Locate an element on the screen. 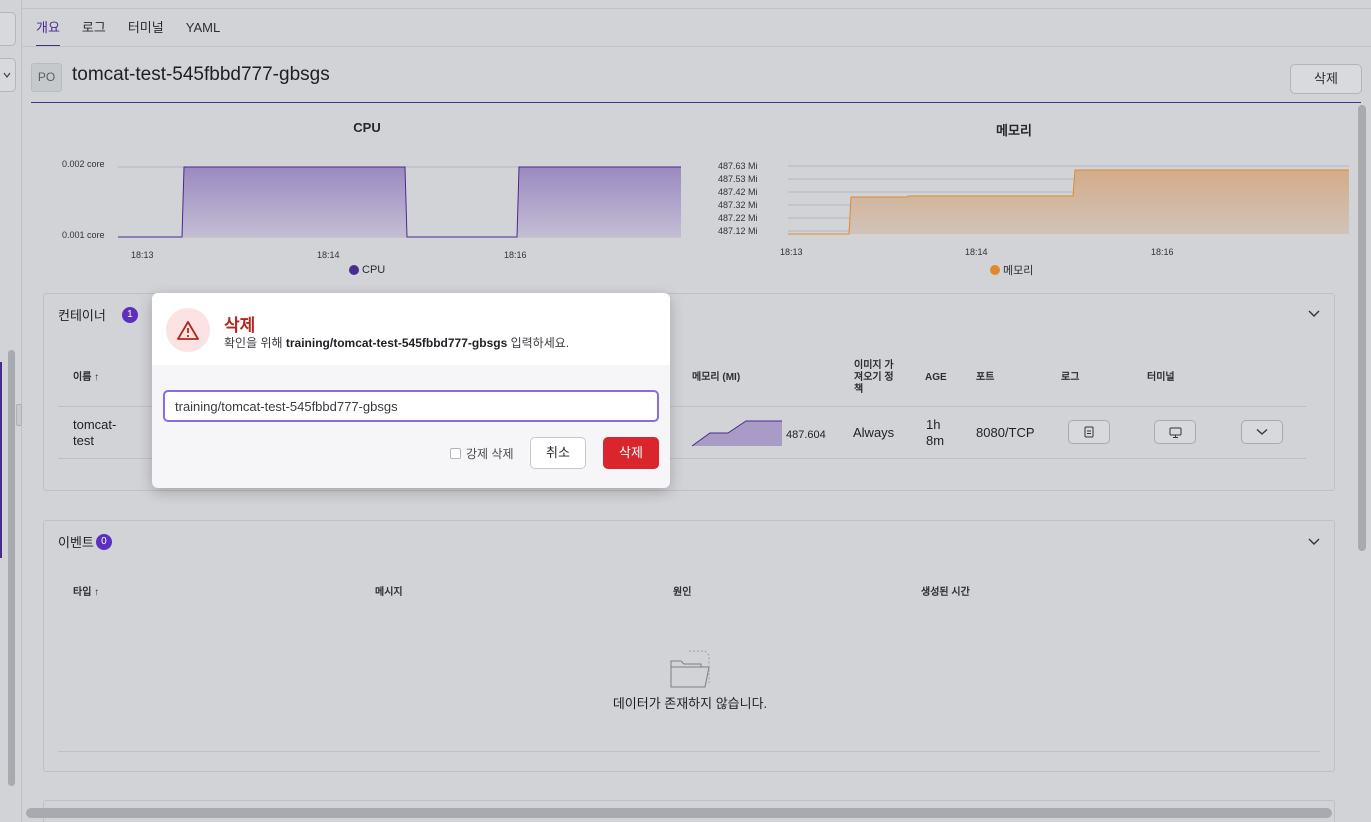 This screenshot has height=822, width=1371. confirm-name-input is located at coordinates (411, 406).